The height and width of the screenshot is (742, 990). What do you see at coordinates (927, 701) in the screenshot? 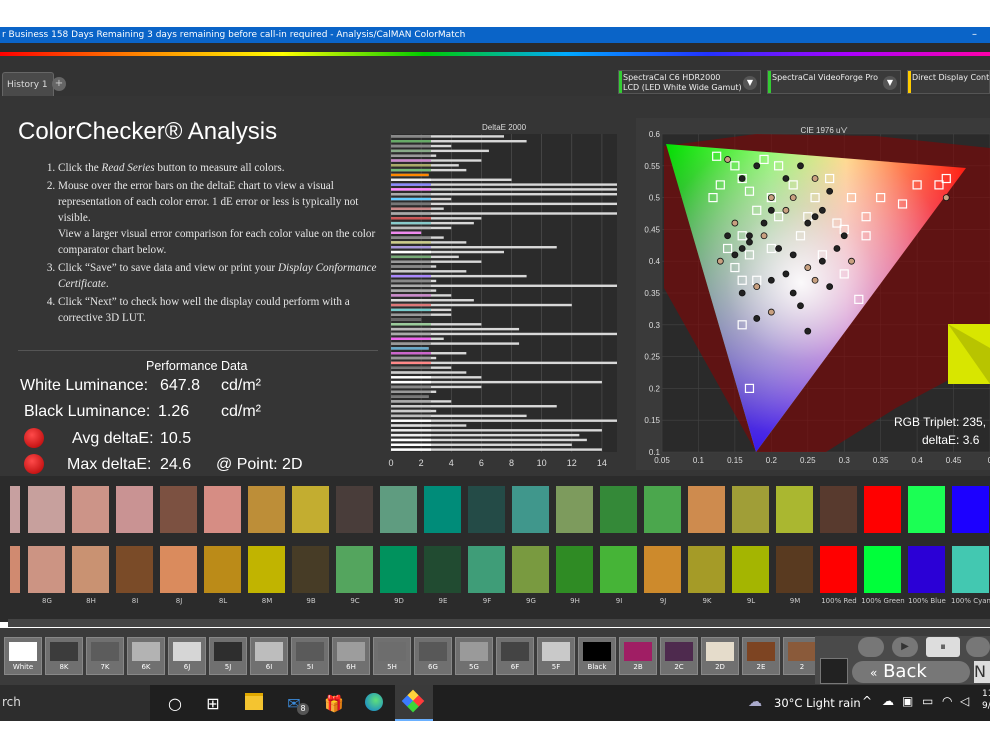
I see `battery-icon: ▭` at bounding box center [927, 701].